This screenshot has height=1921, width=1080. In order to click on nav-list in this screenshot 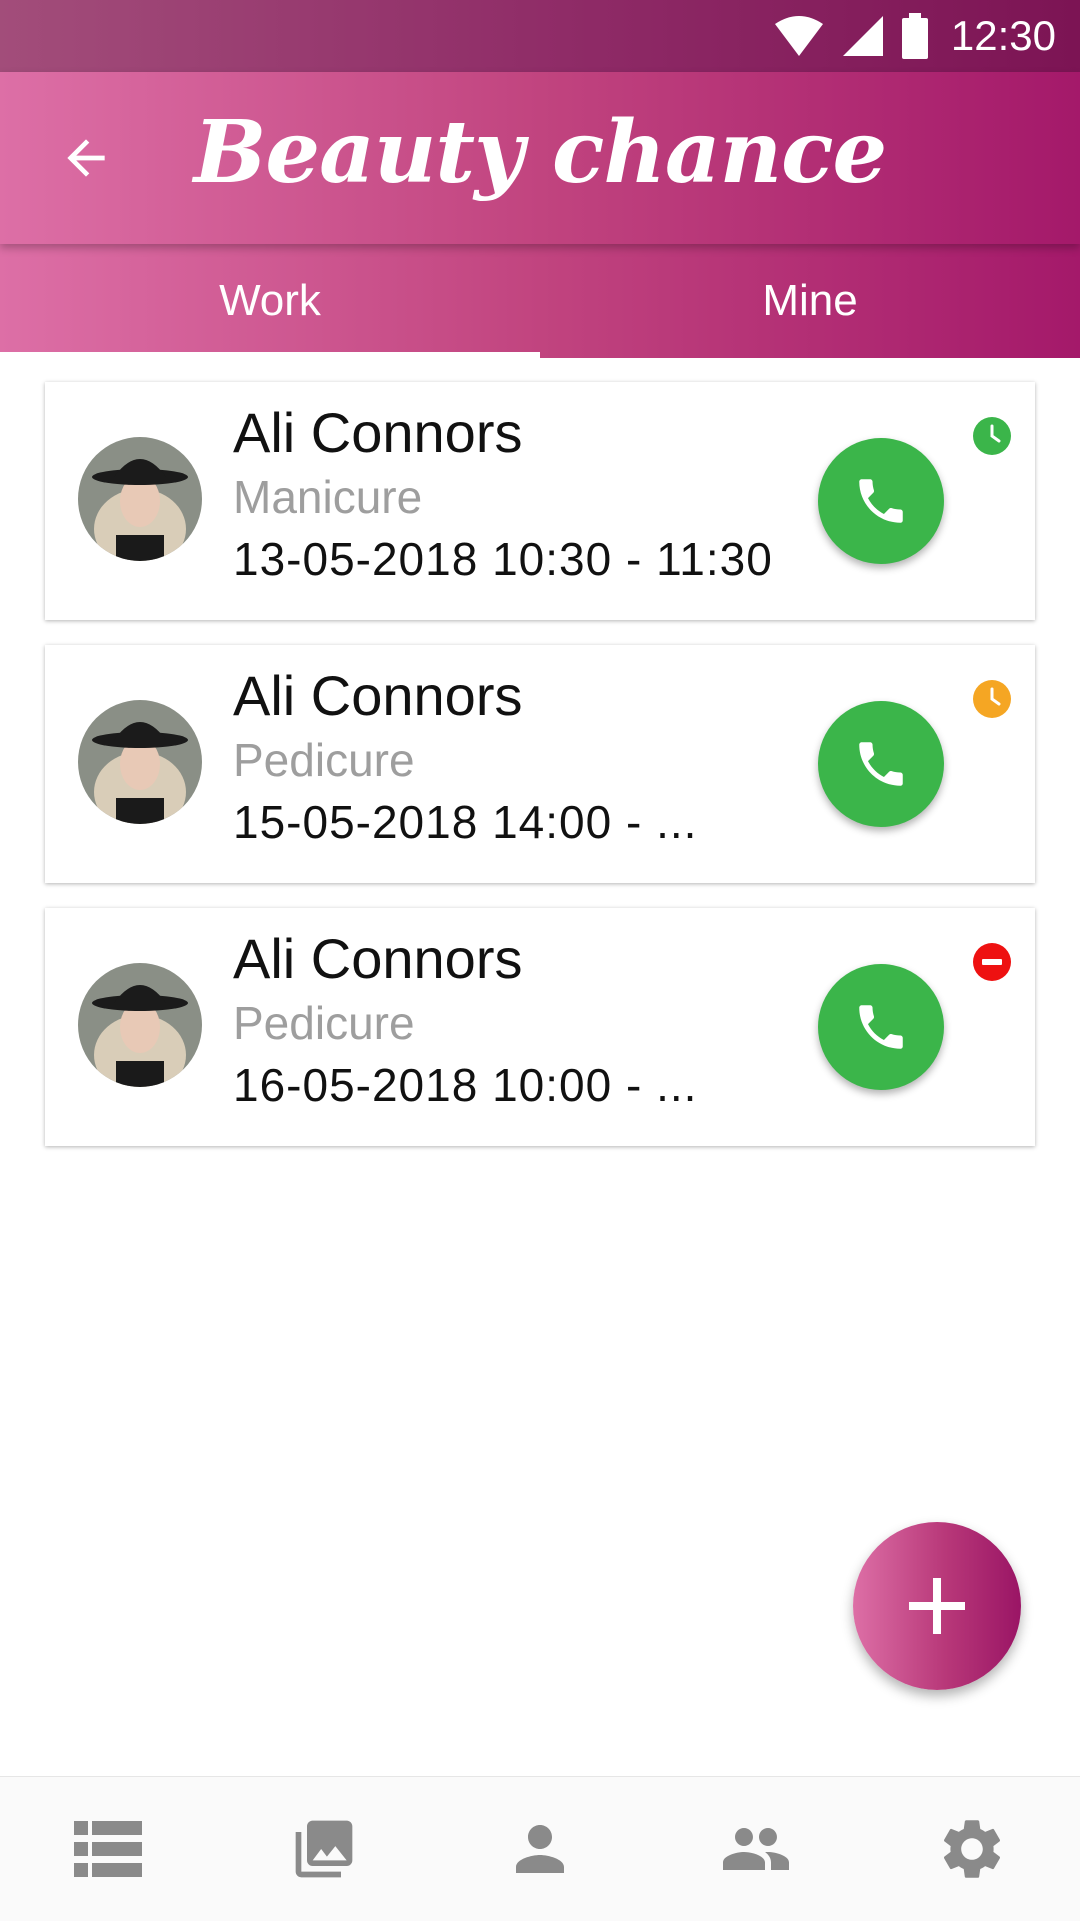, I will do `click(108, 1849)`.